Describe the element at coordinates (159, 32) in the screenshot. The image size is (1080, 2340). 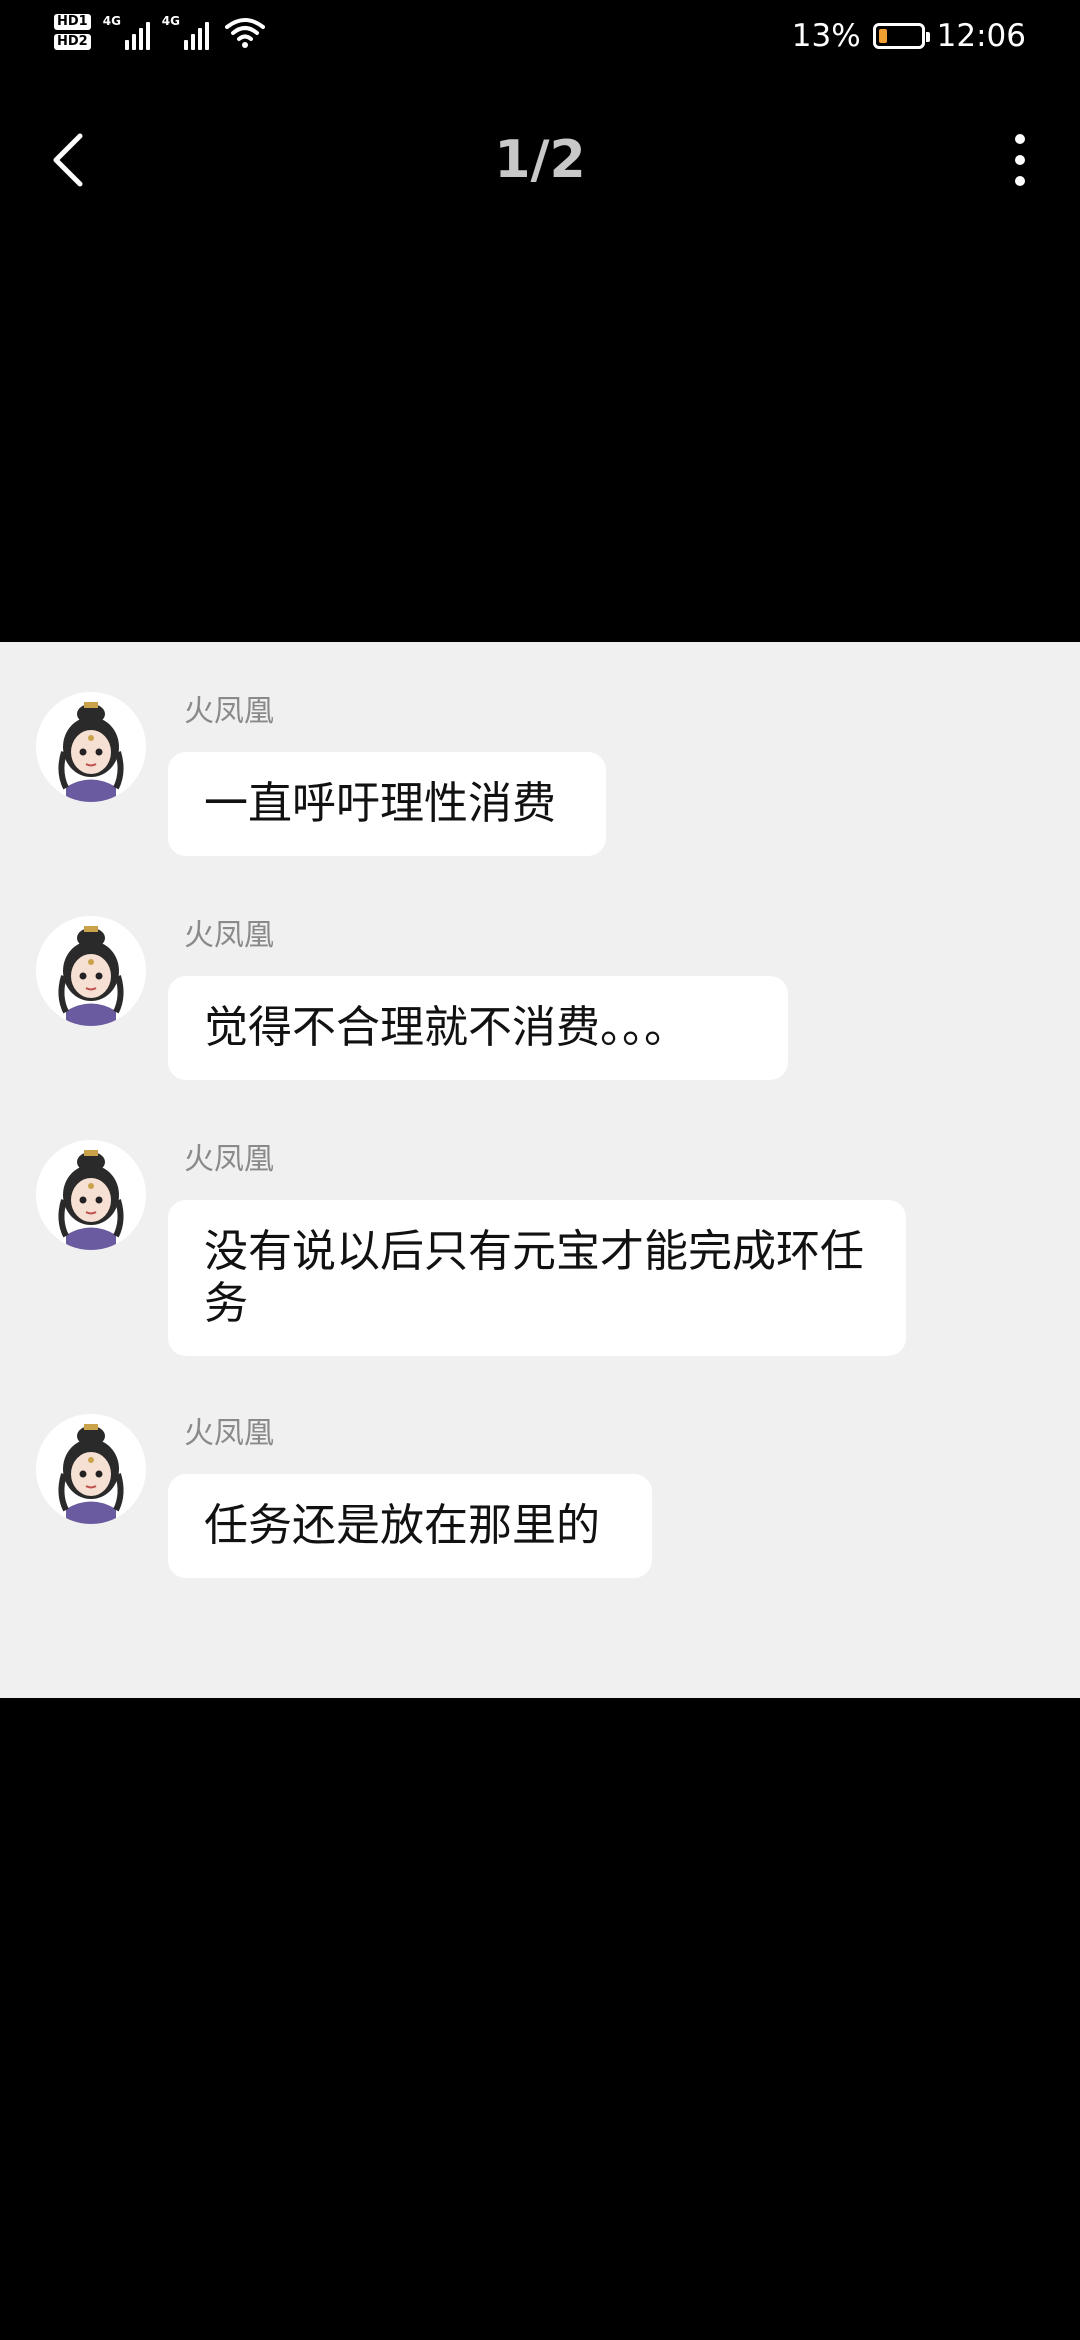
I see `status-left: HD1 HD2 4G 4G` at that location.